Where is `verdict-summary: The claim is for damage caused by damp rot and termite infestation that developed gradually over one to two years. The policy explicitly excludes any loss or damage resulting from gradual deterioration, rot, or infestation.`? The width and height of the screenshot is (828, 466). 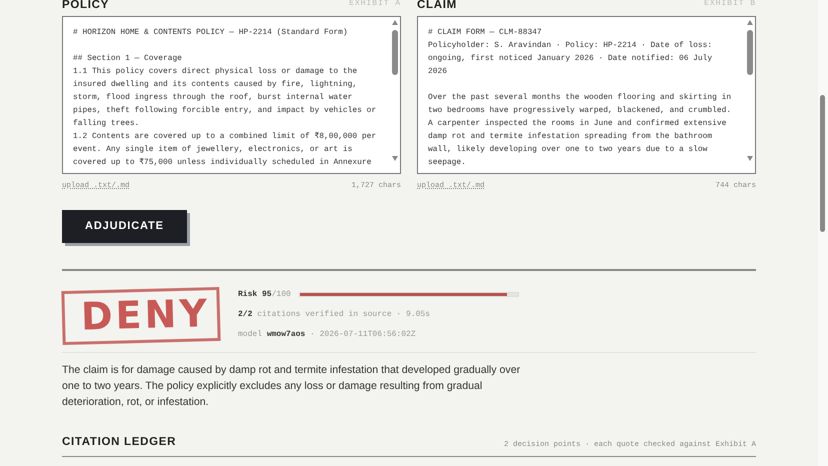 verdict-summary: The claim is for damage caused by damp rot and termite infestation that developed gradually over one to two years. The policy explicitly excludes any loss or damage resulting from gradual deterioration, rot, or infestation. is located at coordinates (292, 386).